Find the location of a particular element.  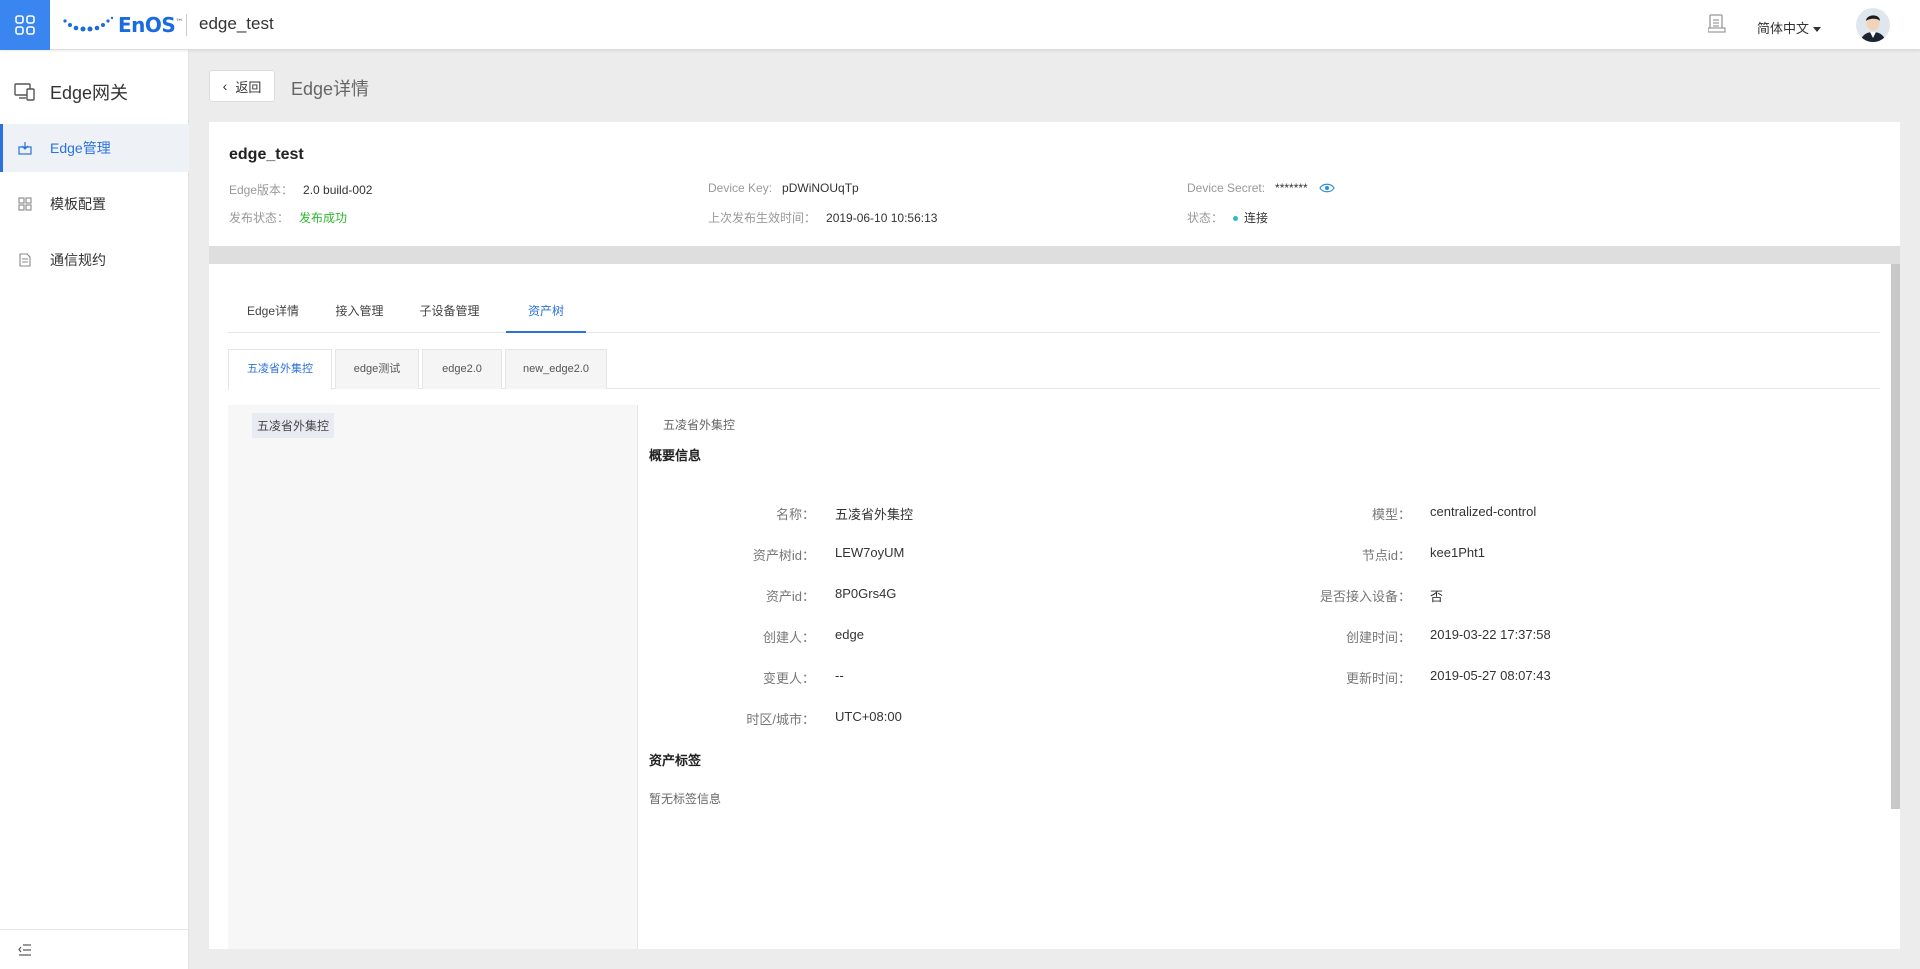

sidebar-item-protocol: 通信规约 is located at coordinates (94, 260).